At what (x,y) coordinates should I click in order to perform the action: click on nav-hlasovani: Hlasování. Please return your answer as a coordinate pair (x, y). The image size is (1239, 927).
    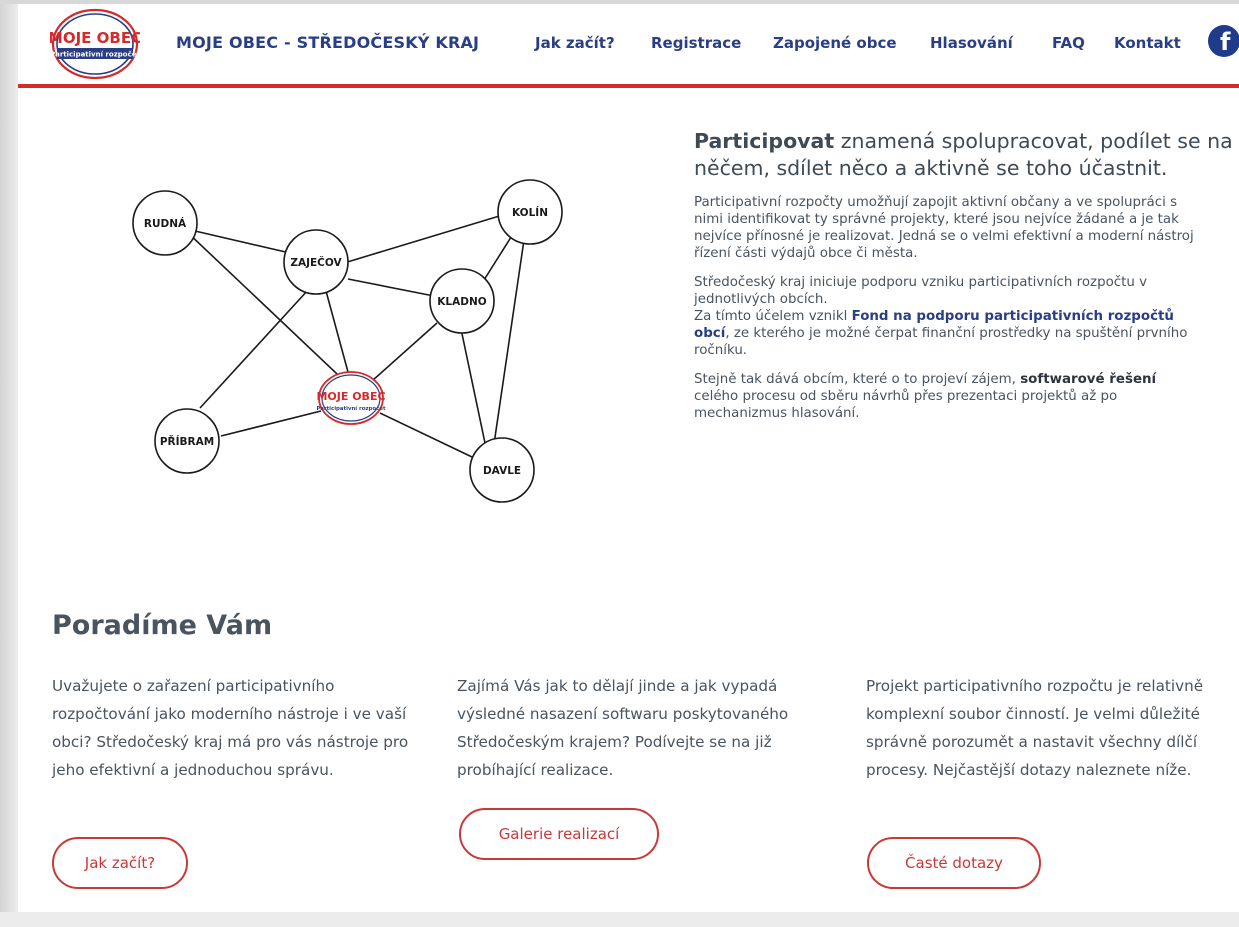
    Looking at the image, I should click on (971, 43).